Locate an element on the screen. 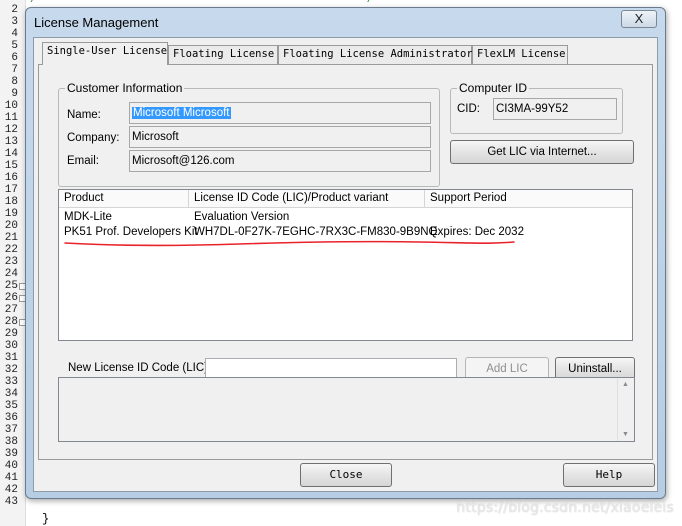 The width and height of the screenshot is (682, 526). message-box: ▲ ▼ is located at coordinates (346, 409).